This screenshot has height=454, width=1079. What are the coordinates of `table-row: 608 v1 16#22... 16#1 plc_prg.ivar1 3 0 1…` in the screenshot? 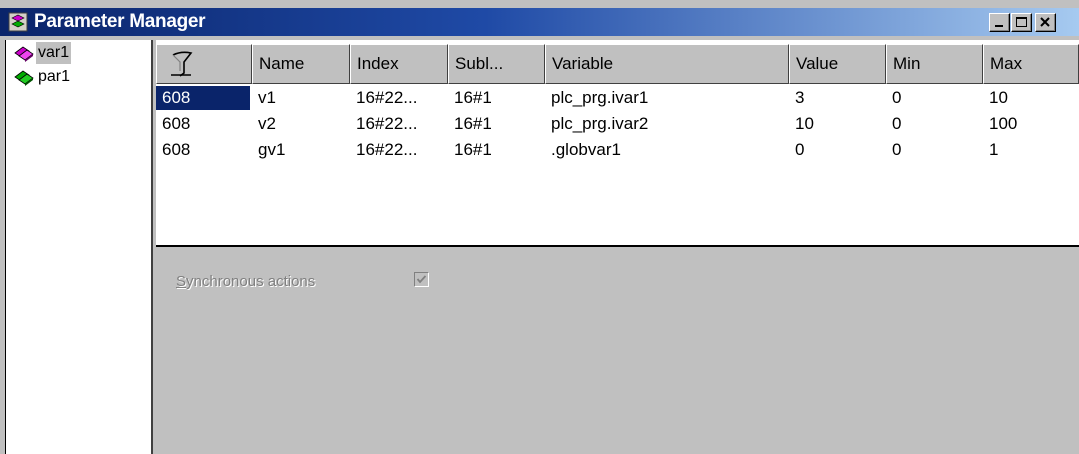 It's located at (617, 98).